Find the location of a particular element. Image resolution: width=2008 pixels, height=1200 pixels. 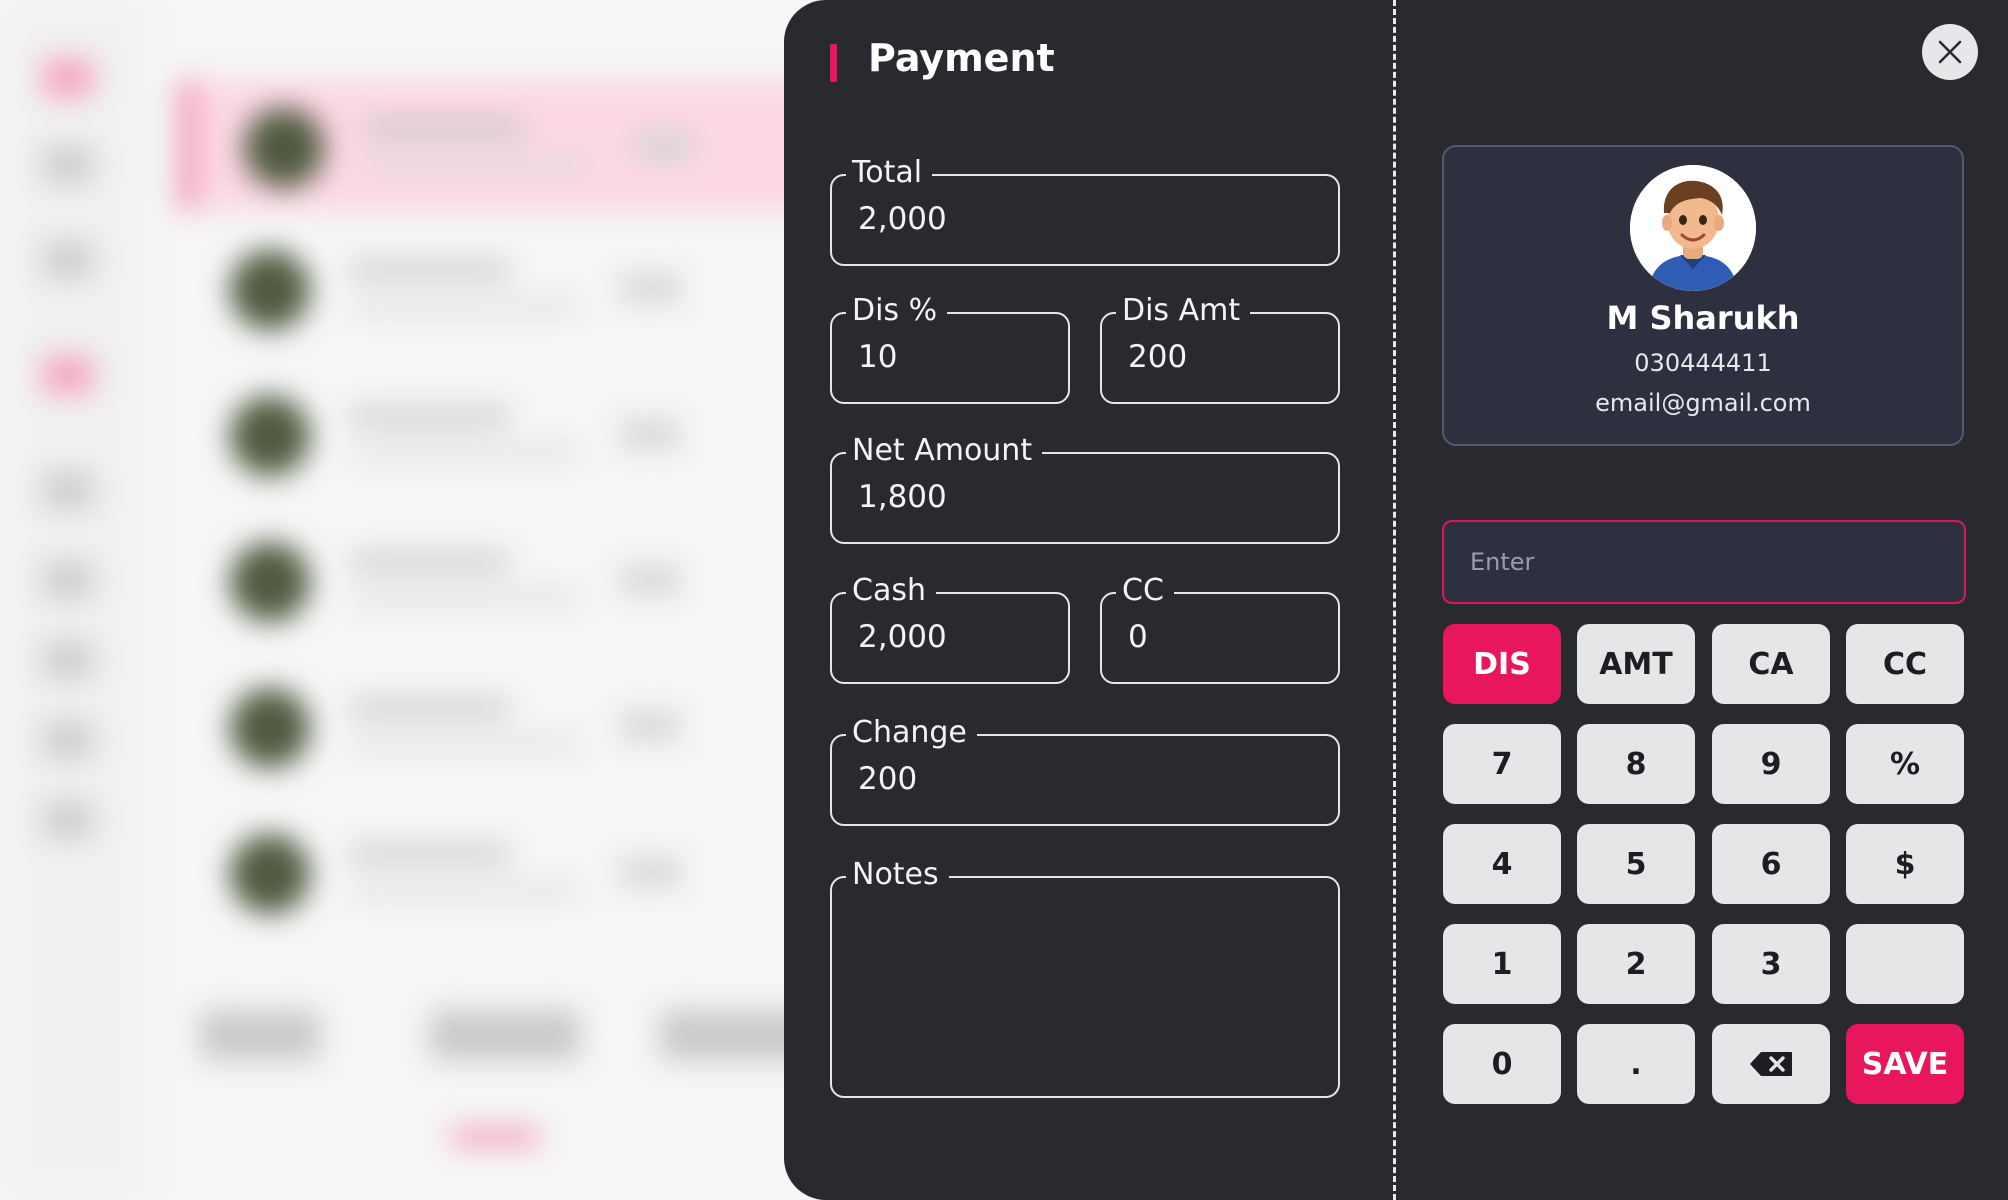

cash-label: Cash is located at coordinates (891, 591).